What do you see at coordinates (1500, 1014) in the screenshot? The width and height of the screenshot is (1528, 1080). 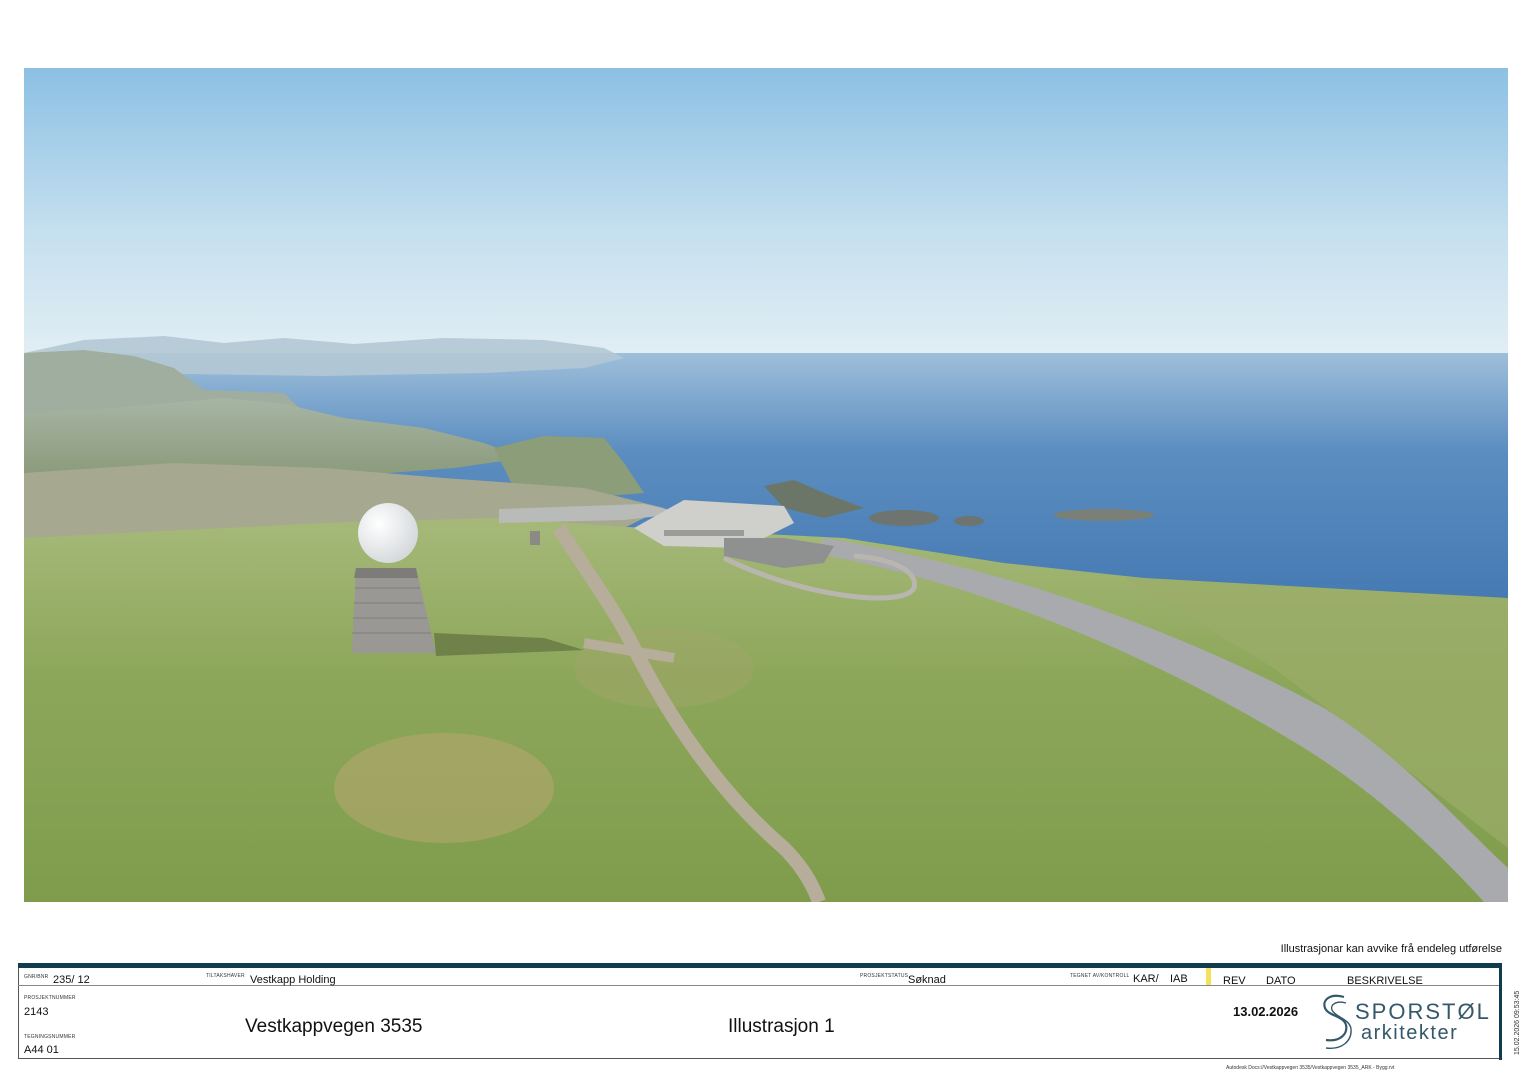 I see `title-block-right-bar` at bounding box center [1500, 1014].